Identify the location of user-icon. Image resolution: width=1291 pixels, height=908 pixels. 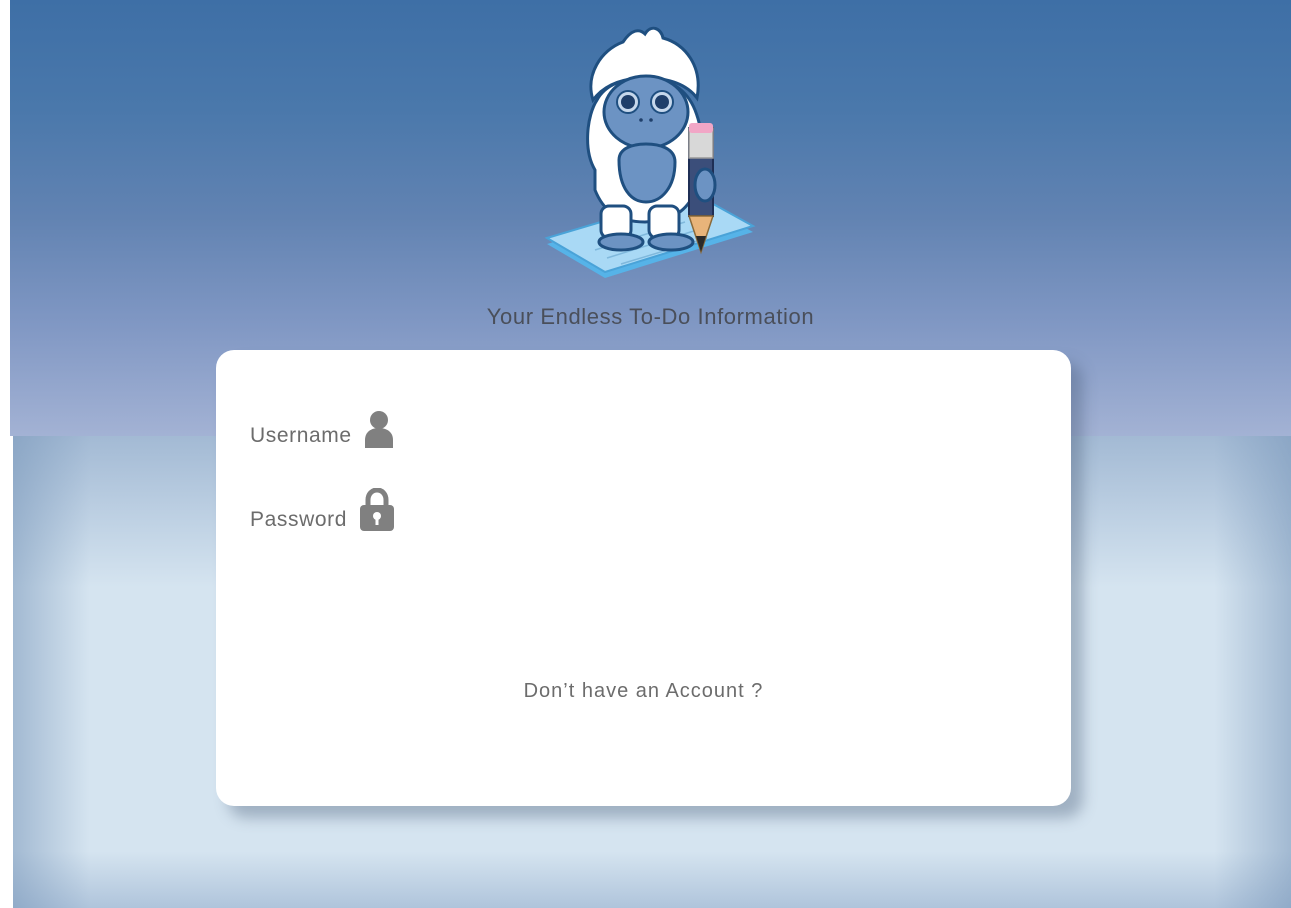
(379, 429).